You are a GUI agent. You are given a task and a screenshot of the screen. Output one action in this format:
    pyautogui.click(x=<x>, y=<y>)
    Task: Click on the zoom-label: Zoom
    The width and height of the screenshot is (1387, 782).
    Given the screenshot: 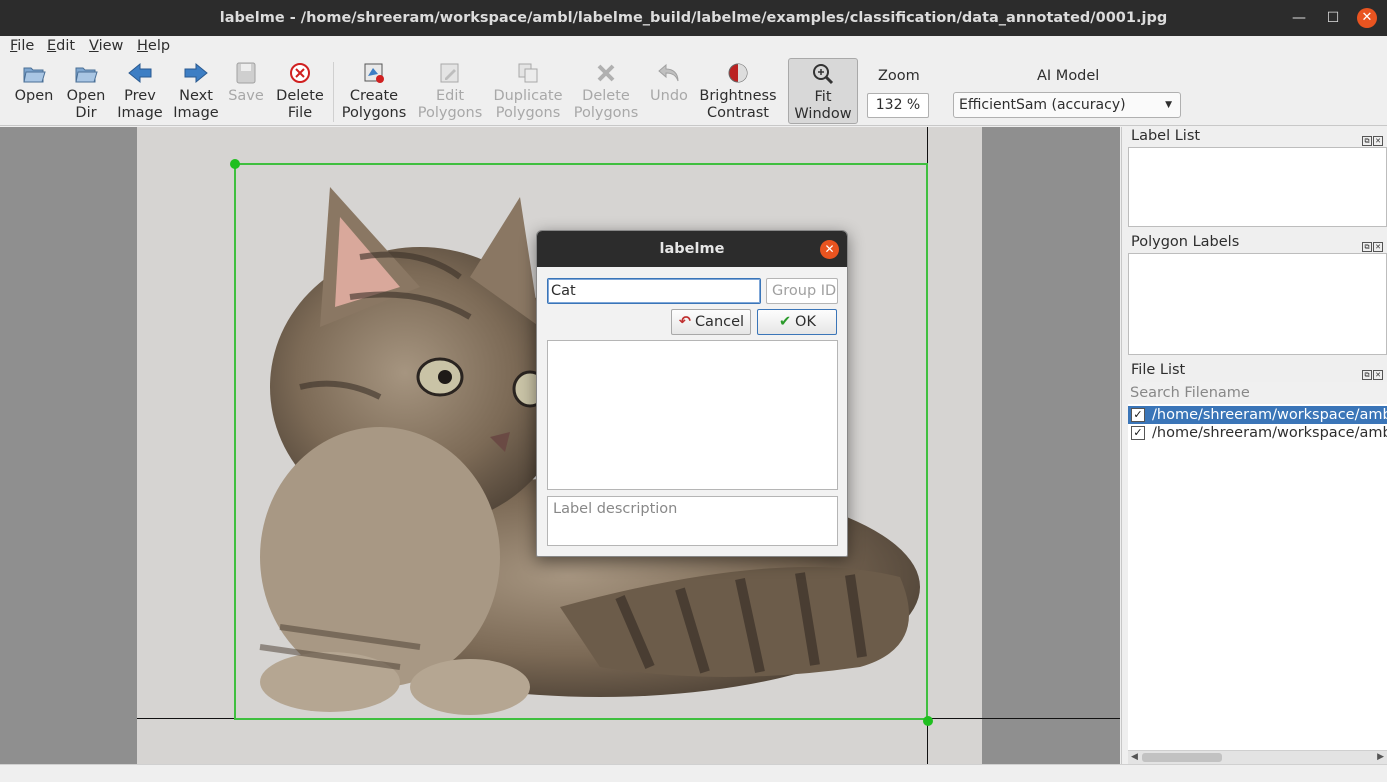 What is the action you would take?
    pyautogui.click(x=899, y=76)
    